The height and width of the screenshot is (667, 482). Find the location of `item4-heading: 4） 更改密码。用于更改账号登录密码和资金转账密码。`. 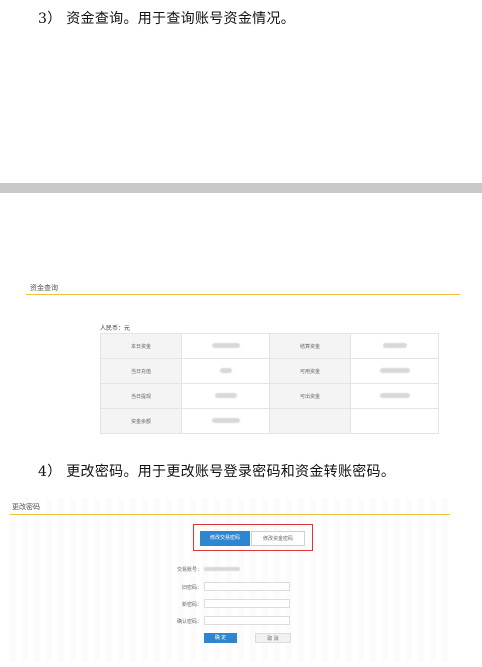

item4-heading: 4） 更改密码。用于更改账号登录密码和资金转账密码。 is located at coordinates (217, 472).